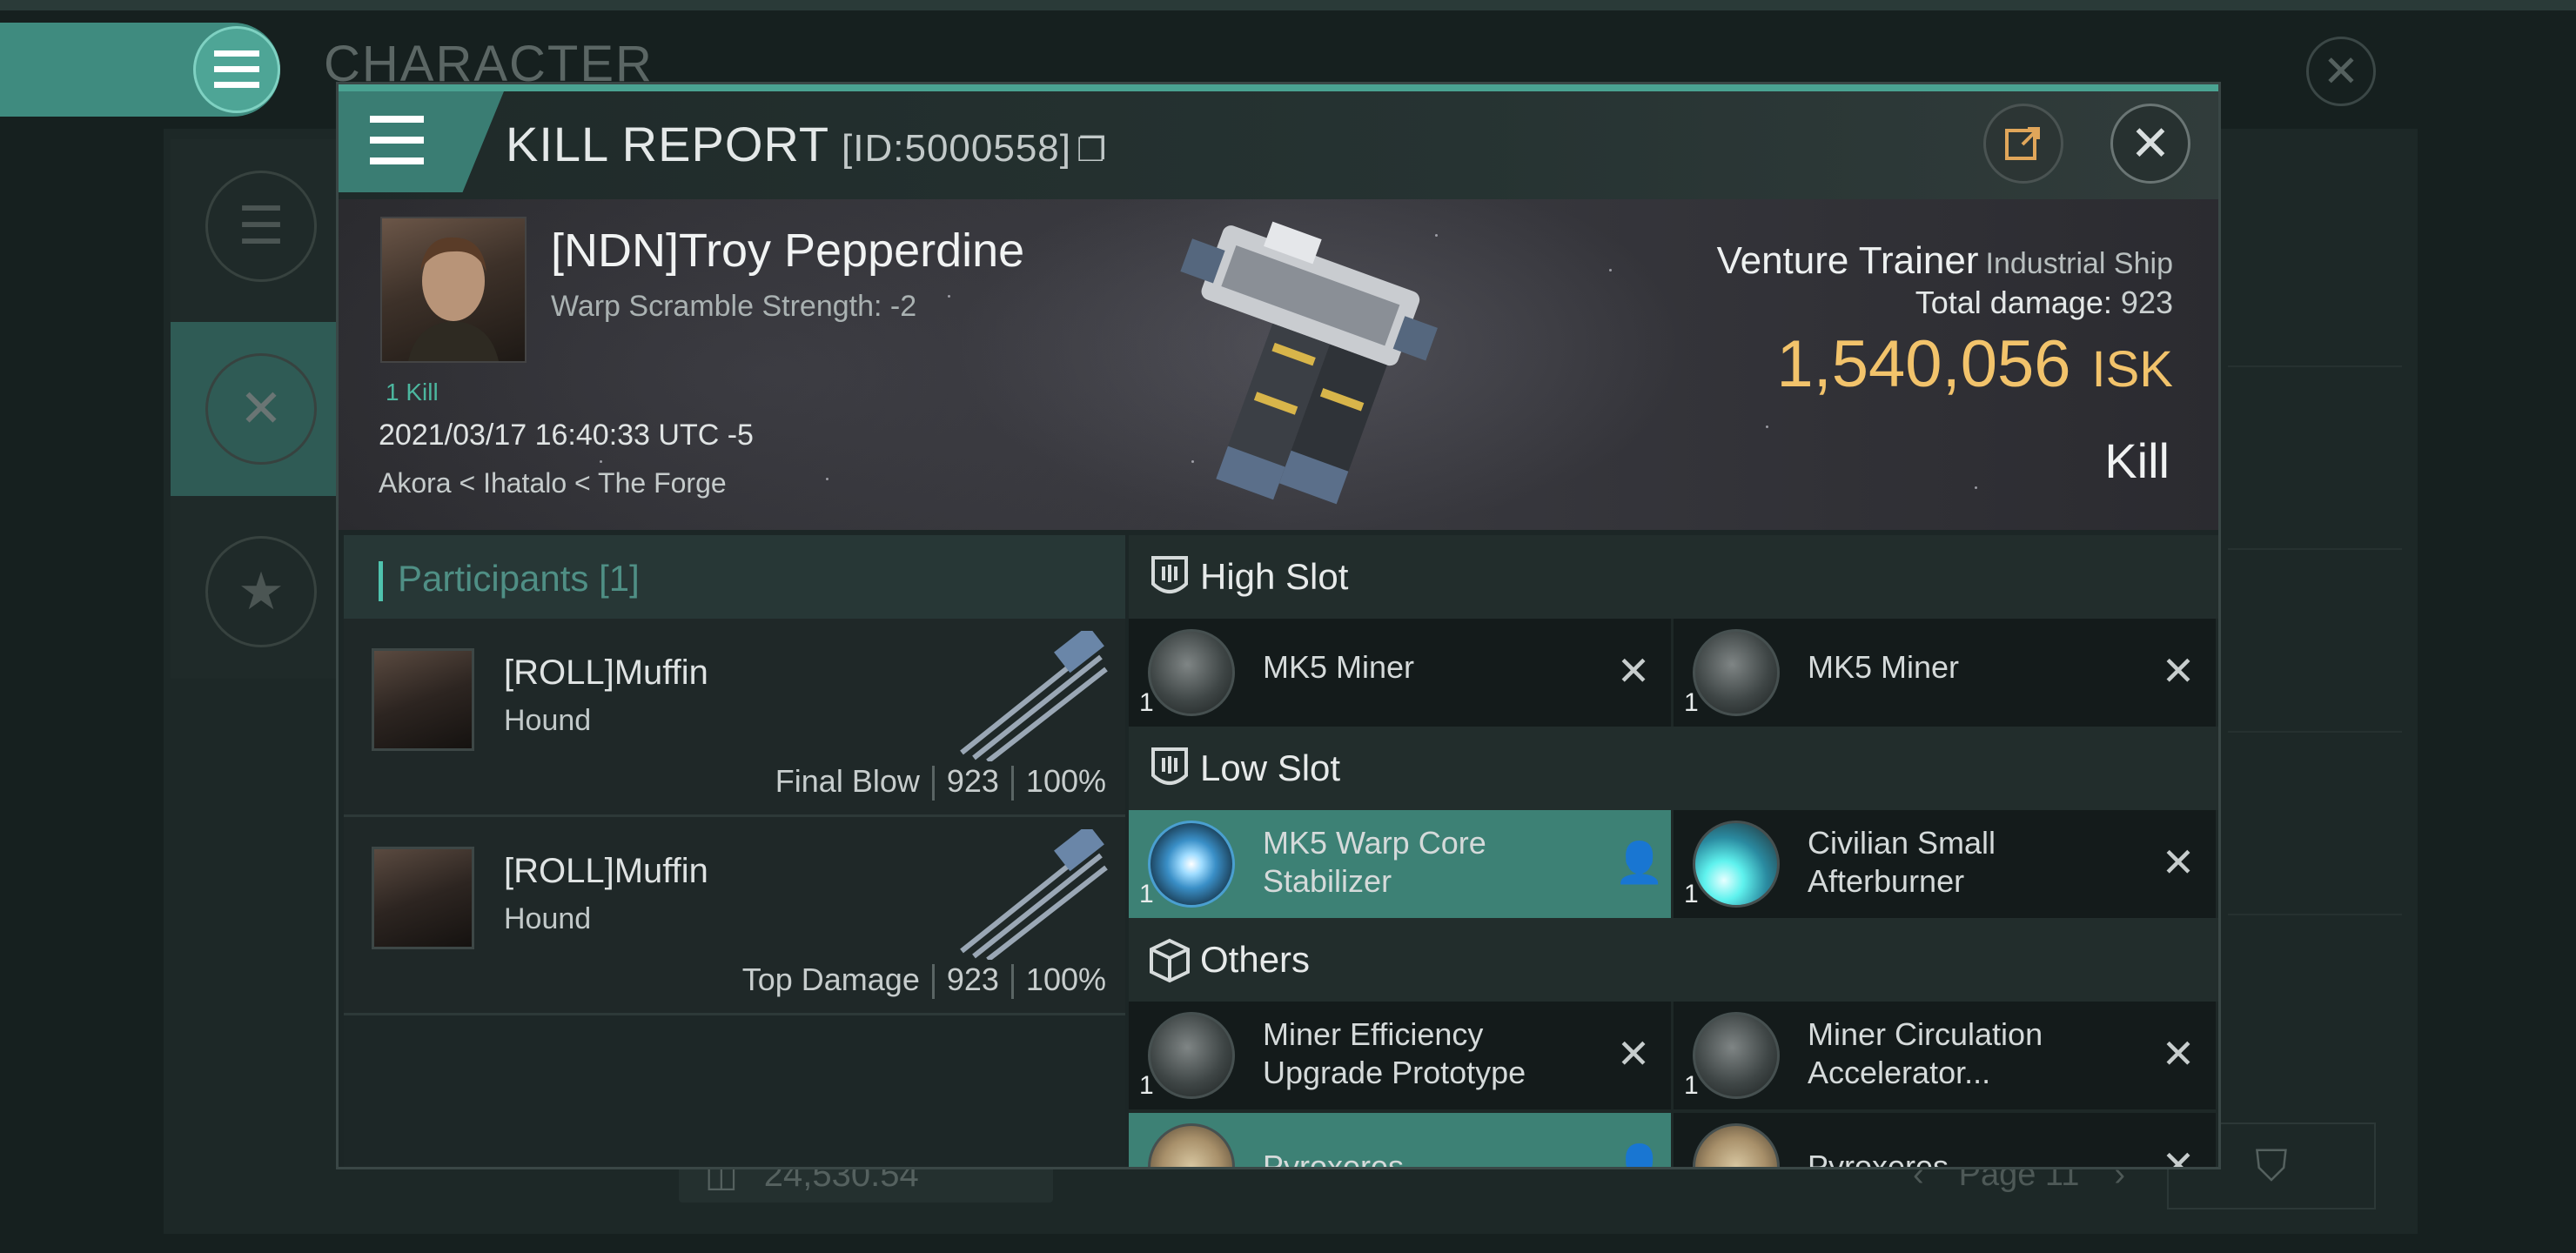 This screenshot has width=2576, height=1253. I want to click on top-strip, so click(1288, 5).